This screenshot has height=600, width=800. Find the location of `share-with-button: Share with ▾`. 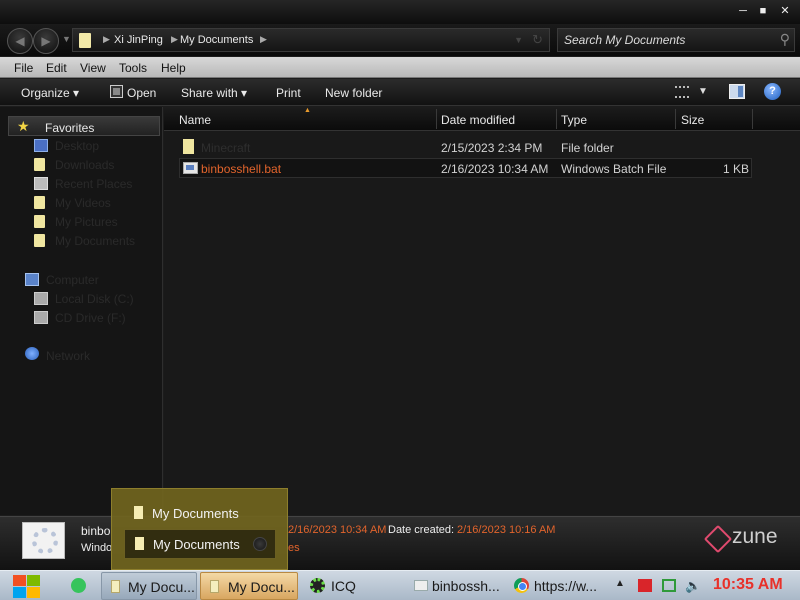

share-with-button: Share with ▾ is located at coordinates (214, 93).